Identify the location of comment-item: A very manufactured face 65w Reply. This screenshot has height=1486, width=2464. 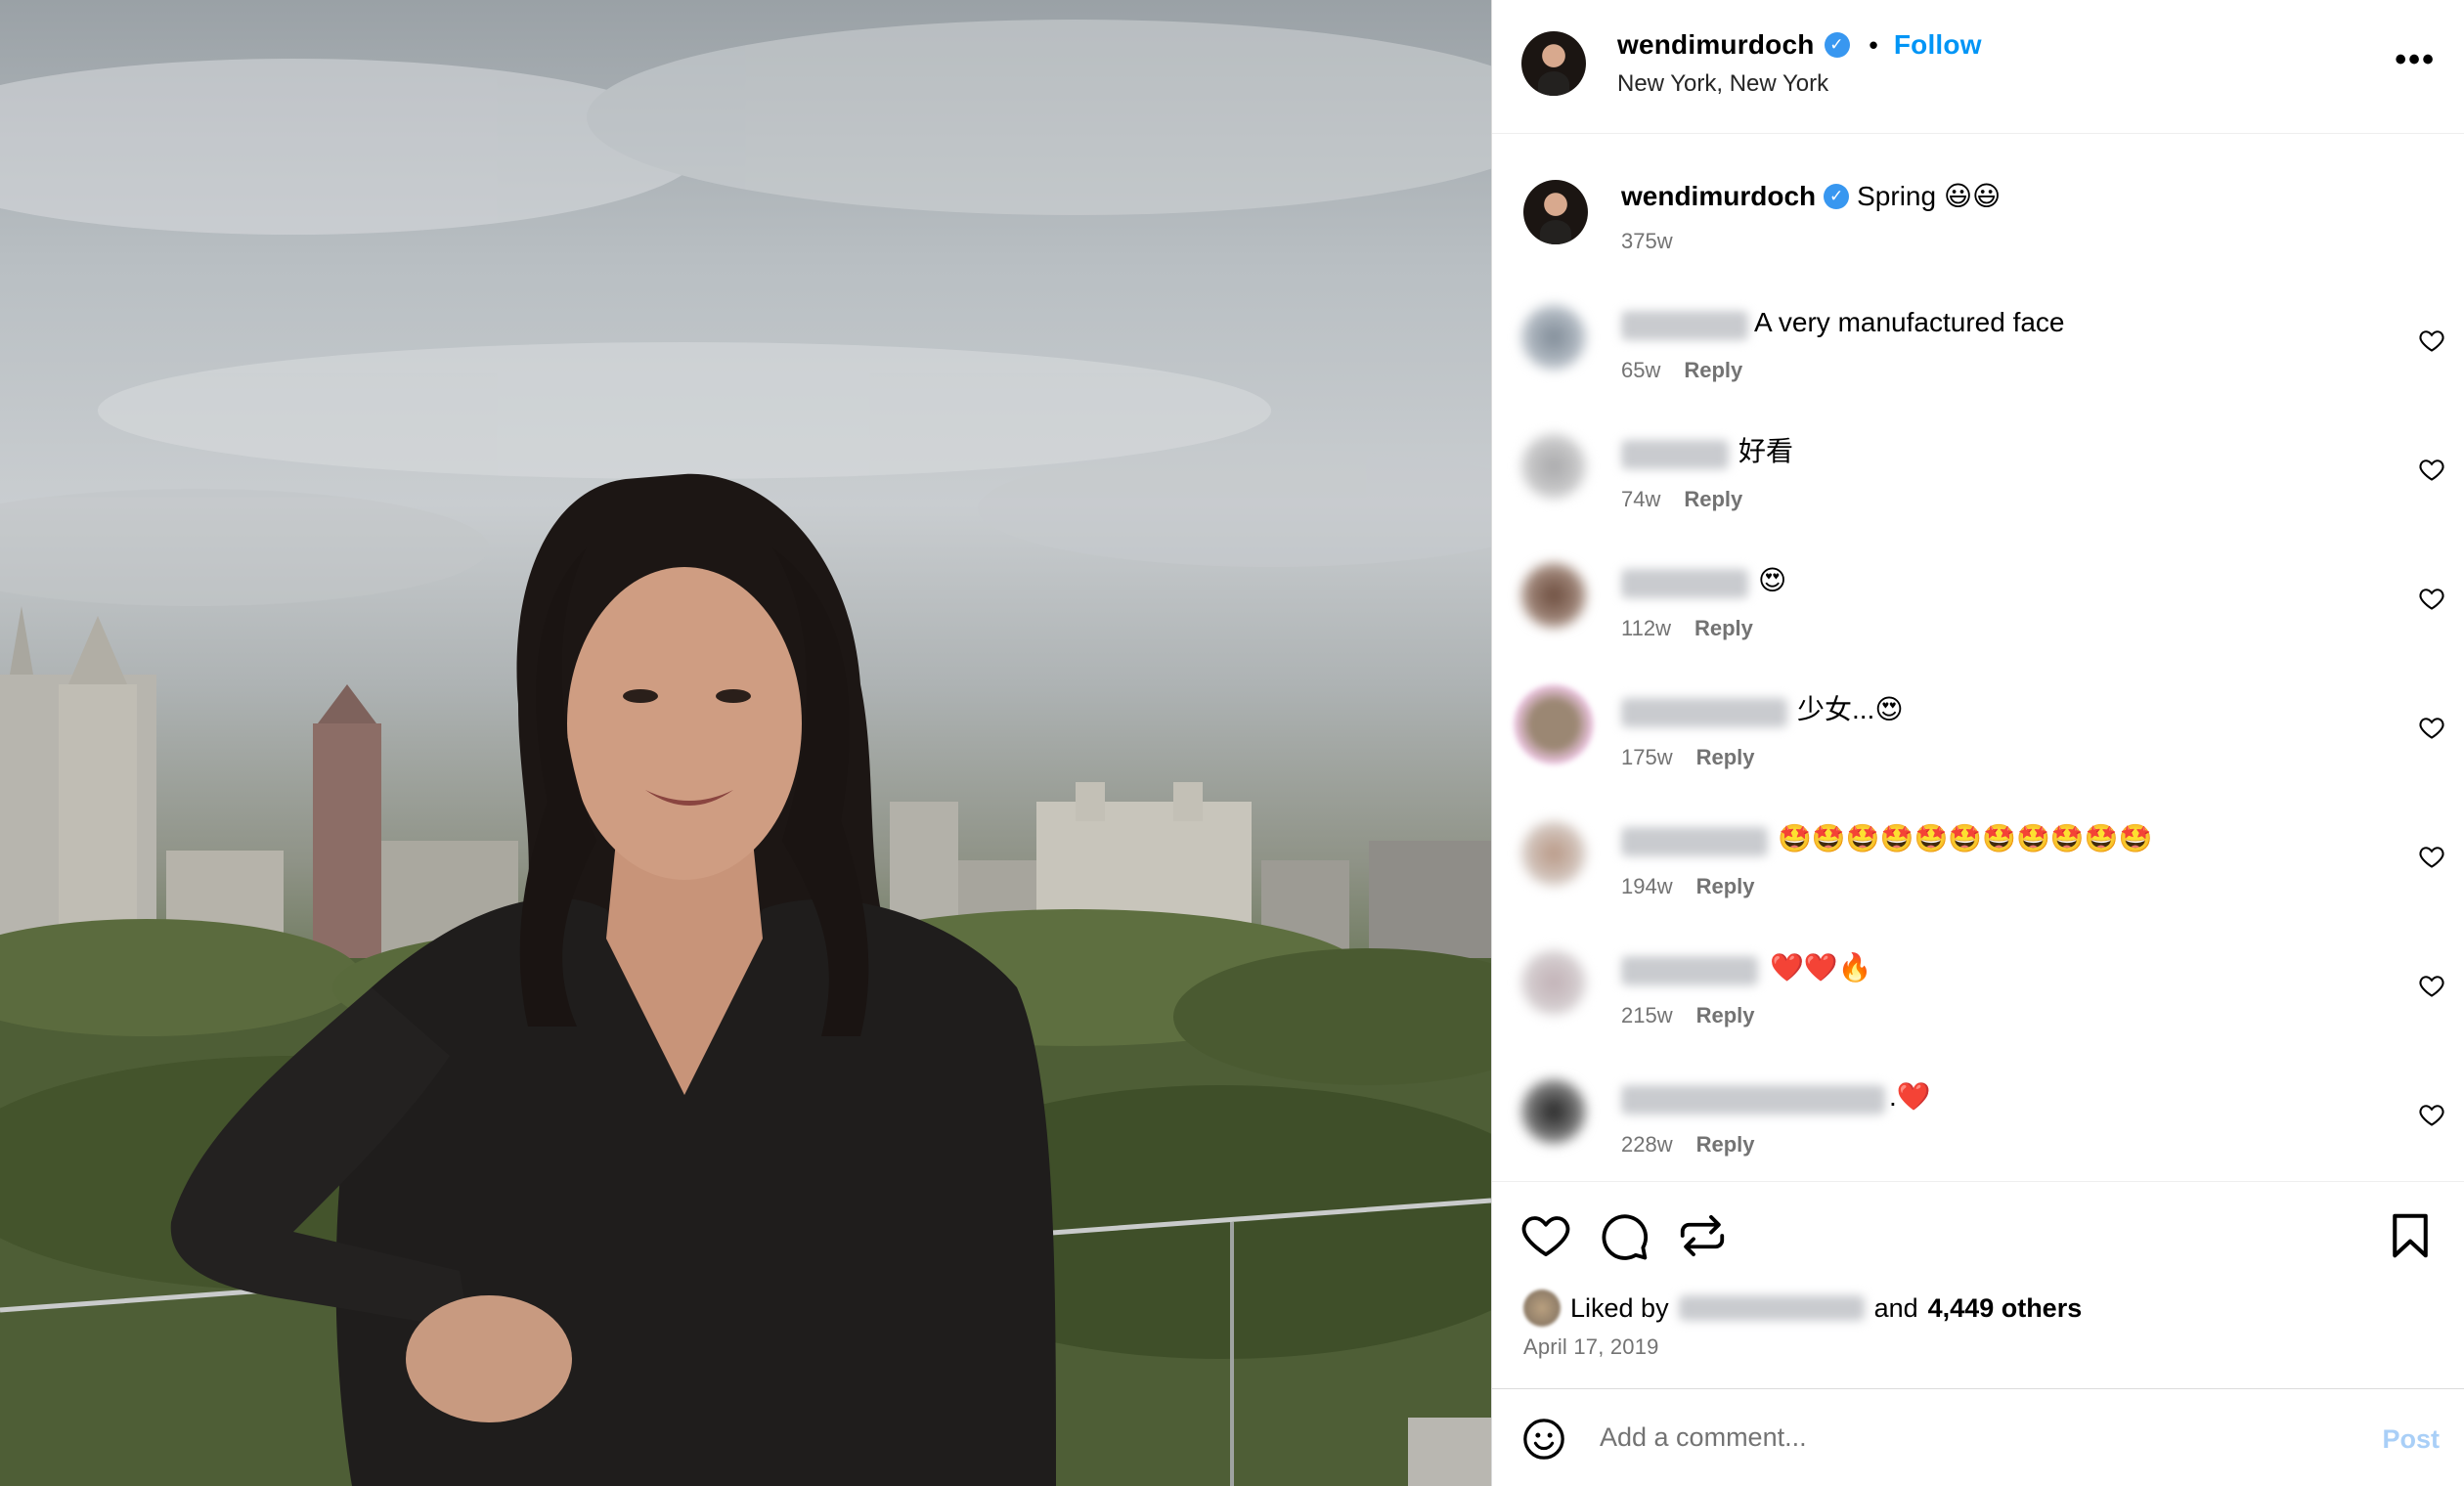
(1978, 369).